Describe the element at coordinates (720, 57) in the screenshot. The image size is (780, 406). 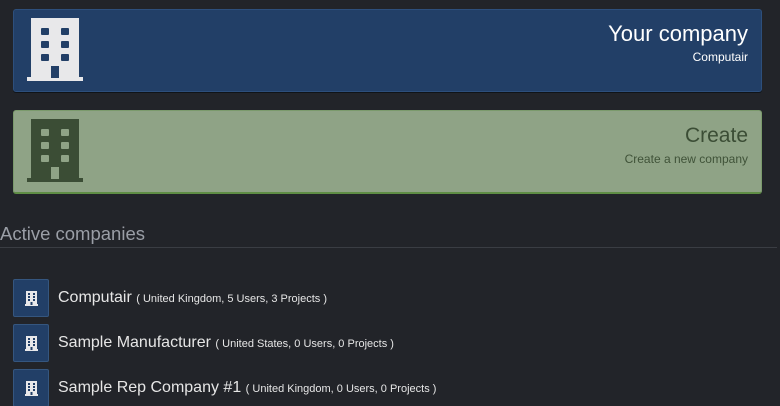
I see `your-company-name: Computair` at that location.